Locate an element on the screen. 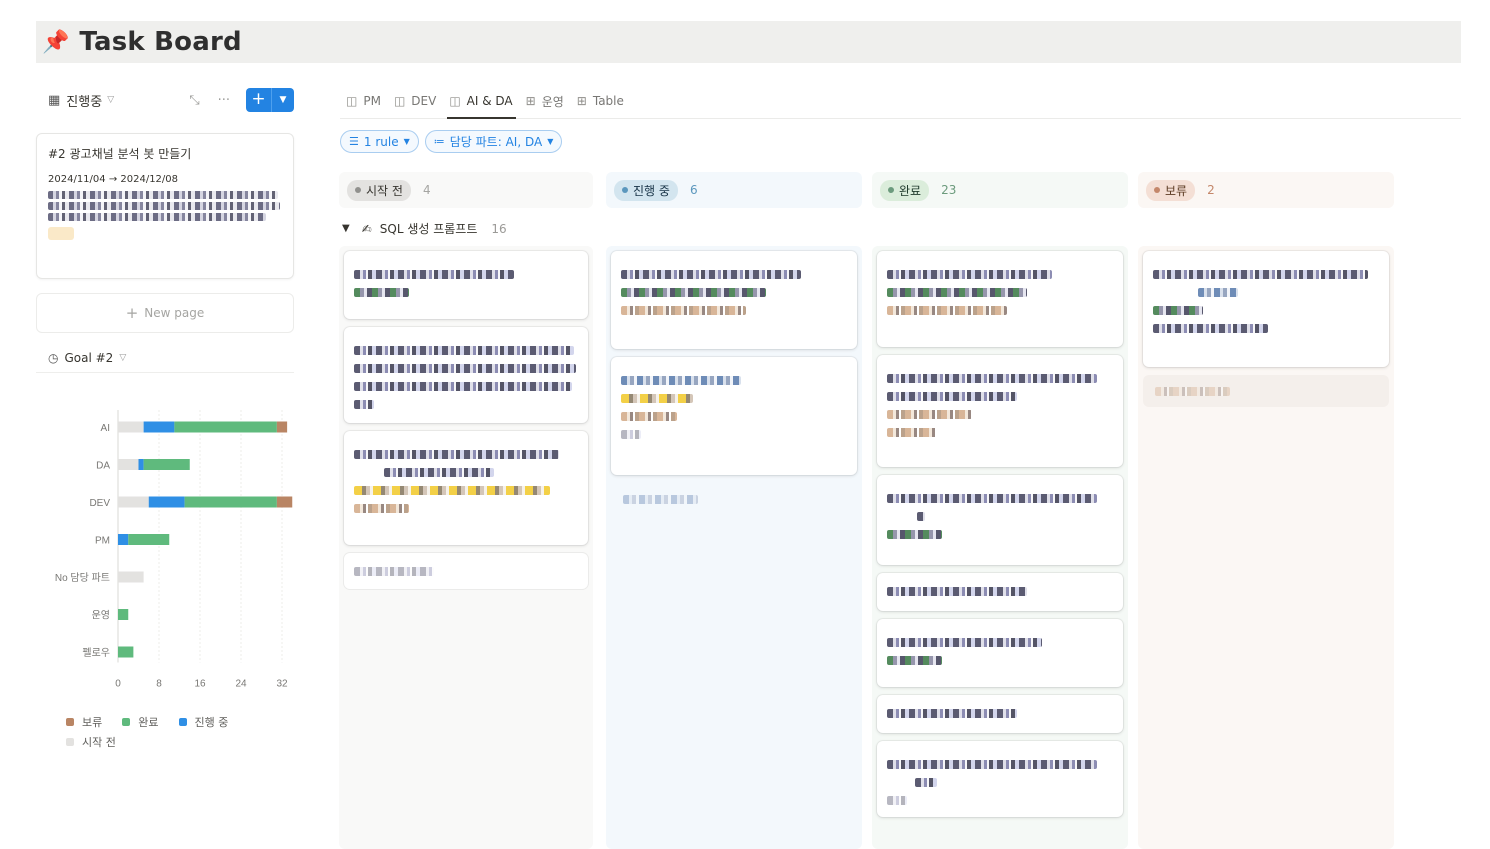 The width and height of the screenshot is (1490, 849). chevron-down-icon: ▼ is located at coordinates (283, 100).